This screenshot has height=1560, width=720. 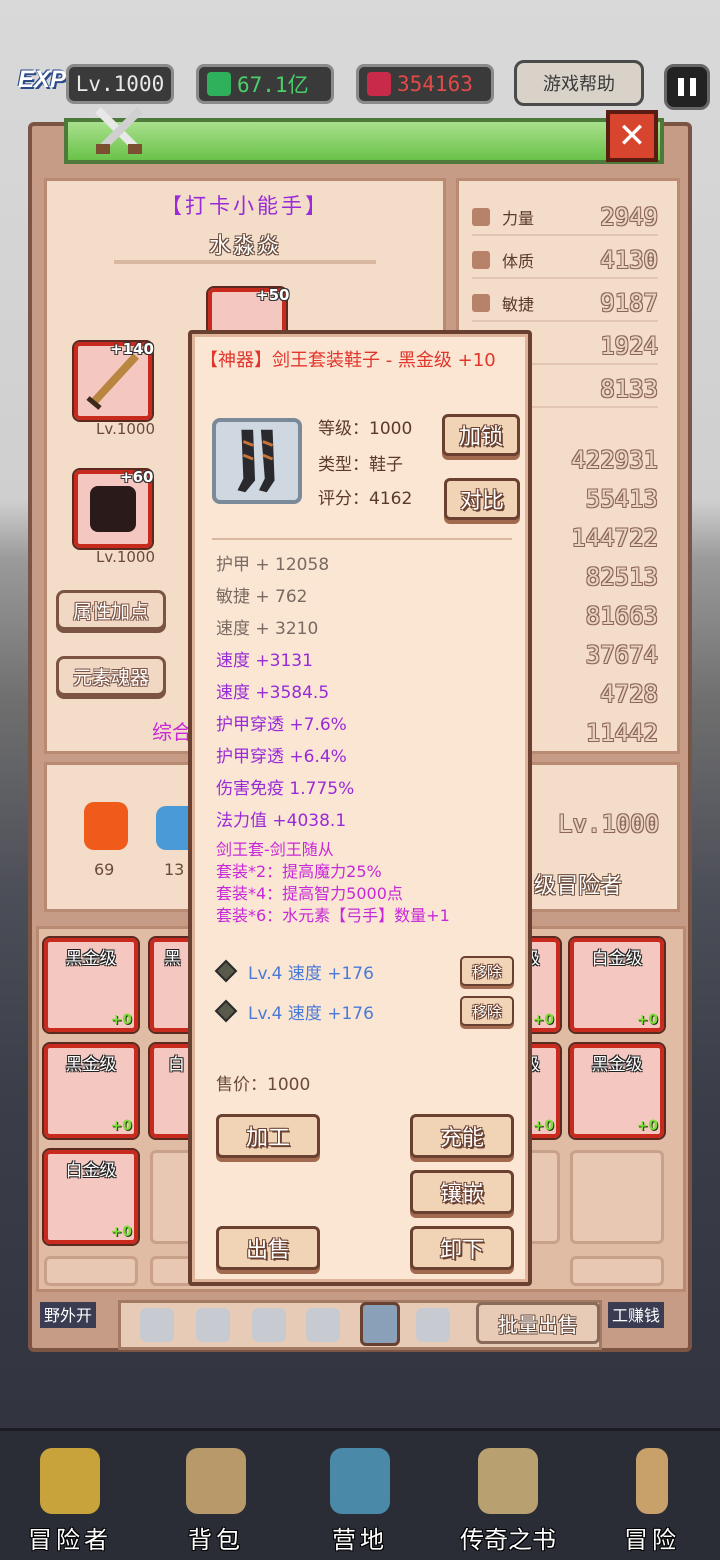 What do you see at coordinates (132, 349) in the screenshot?
I see `equip-plus: +140` at bounding box center [132, 349].